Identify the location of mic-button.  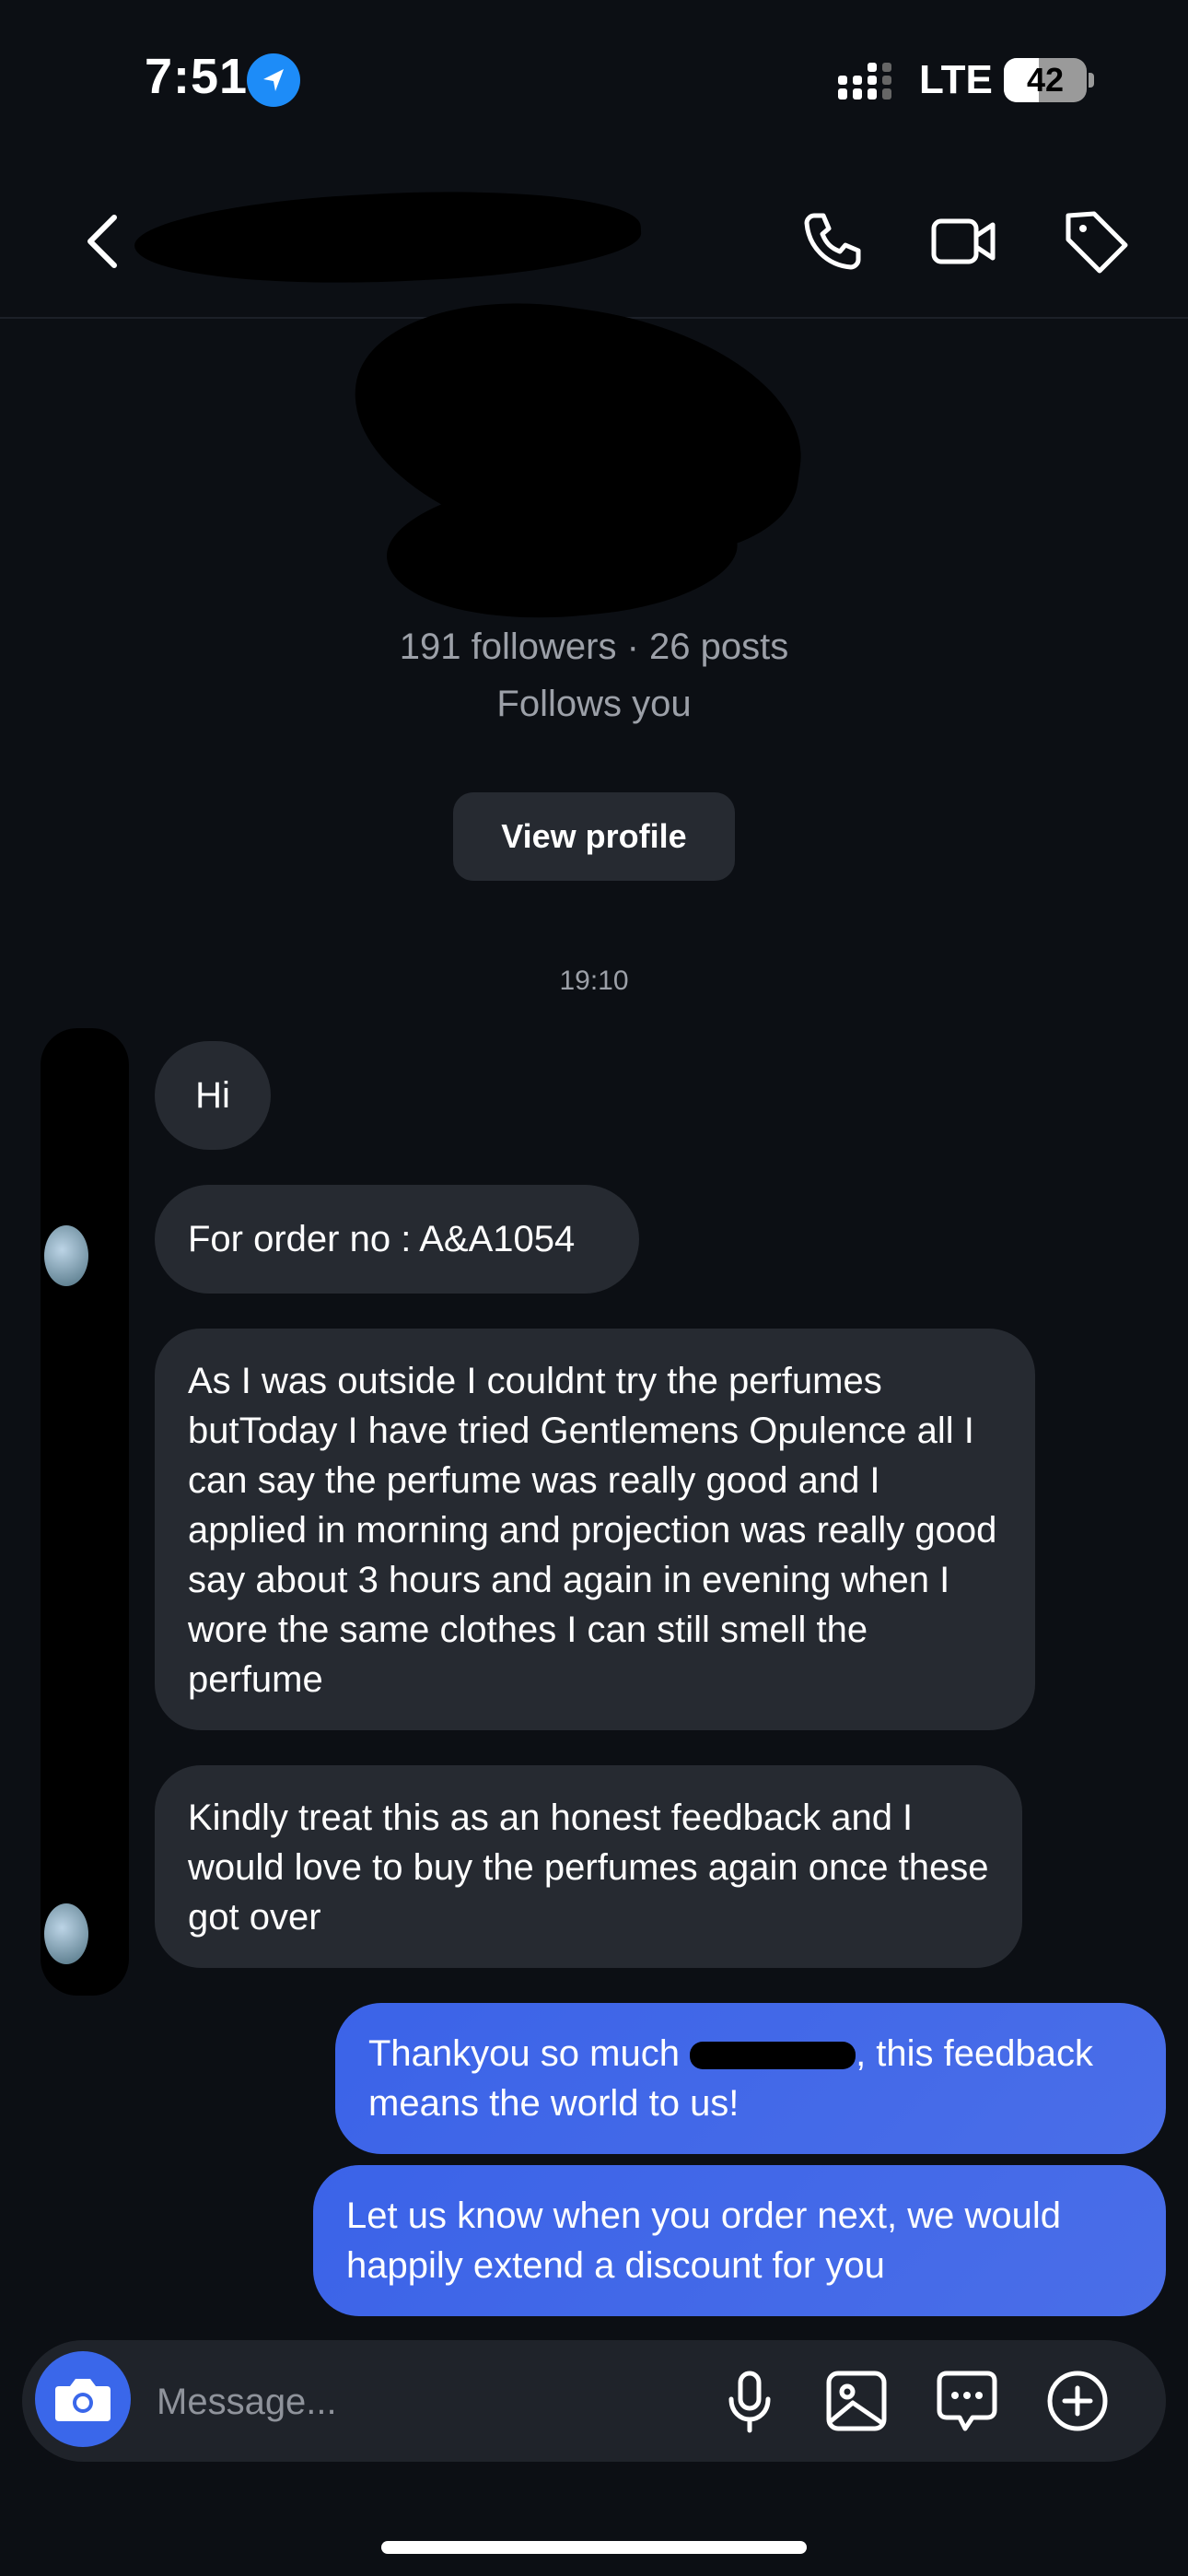
(750, 2401).